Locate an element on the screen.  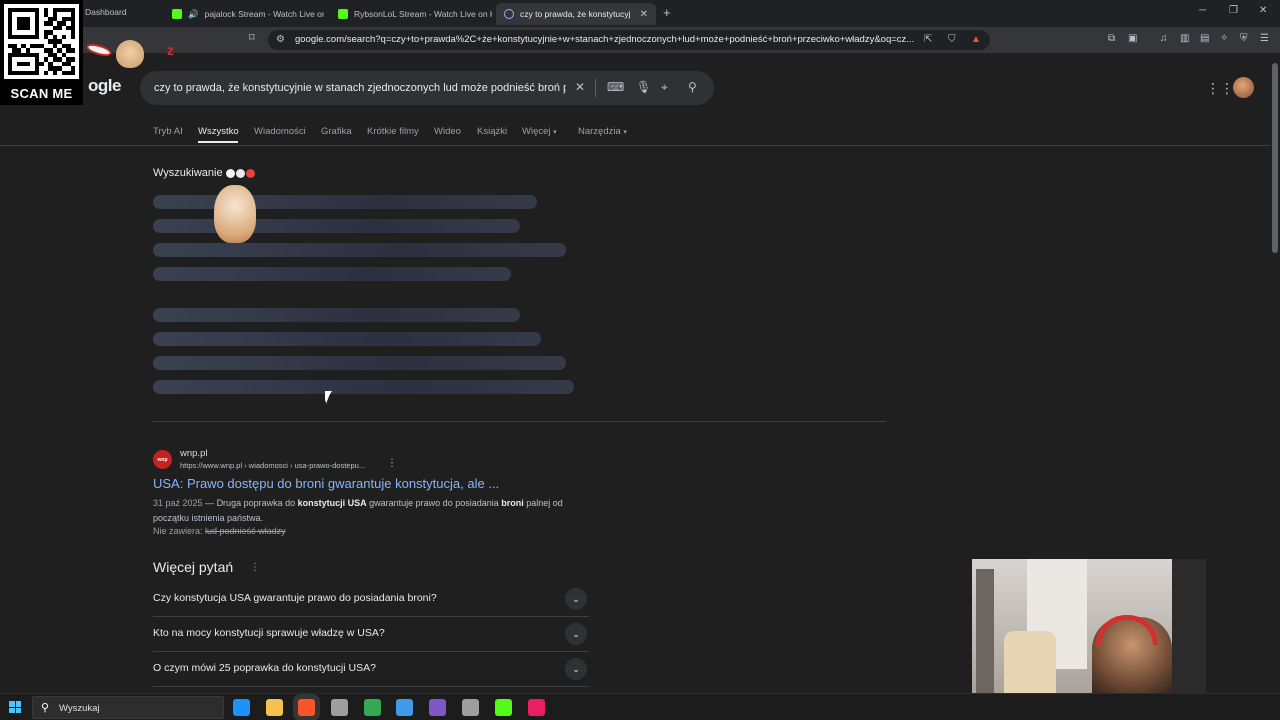
lens-icon: ⌖ is located at coordinates (664, 87).